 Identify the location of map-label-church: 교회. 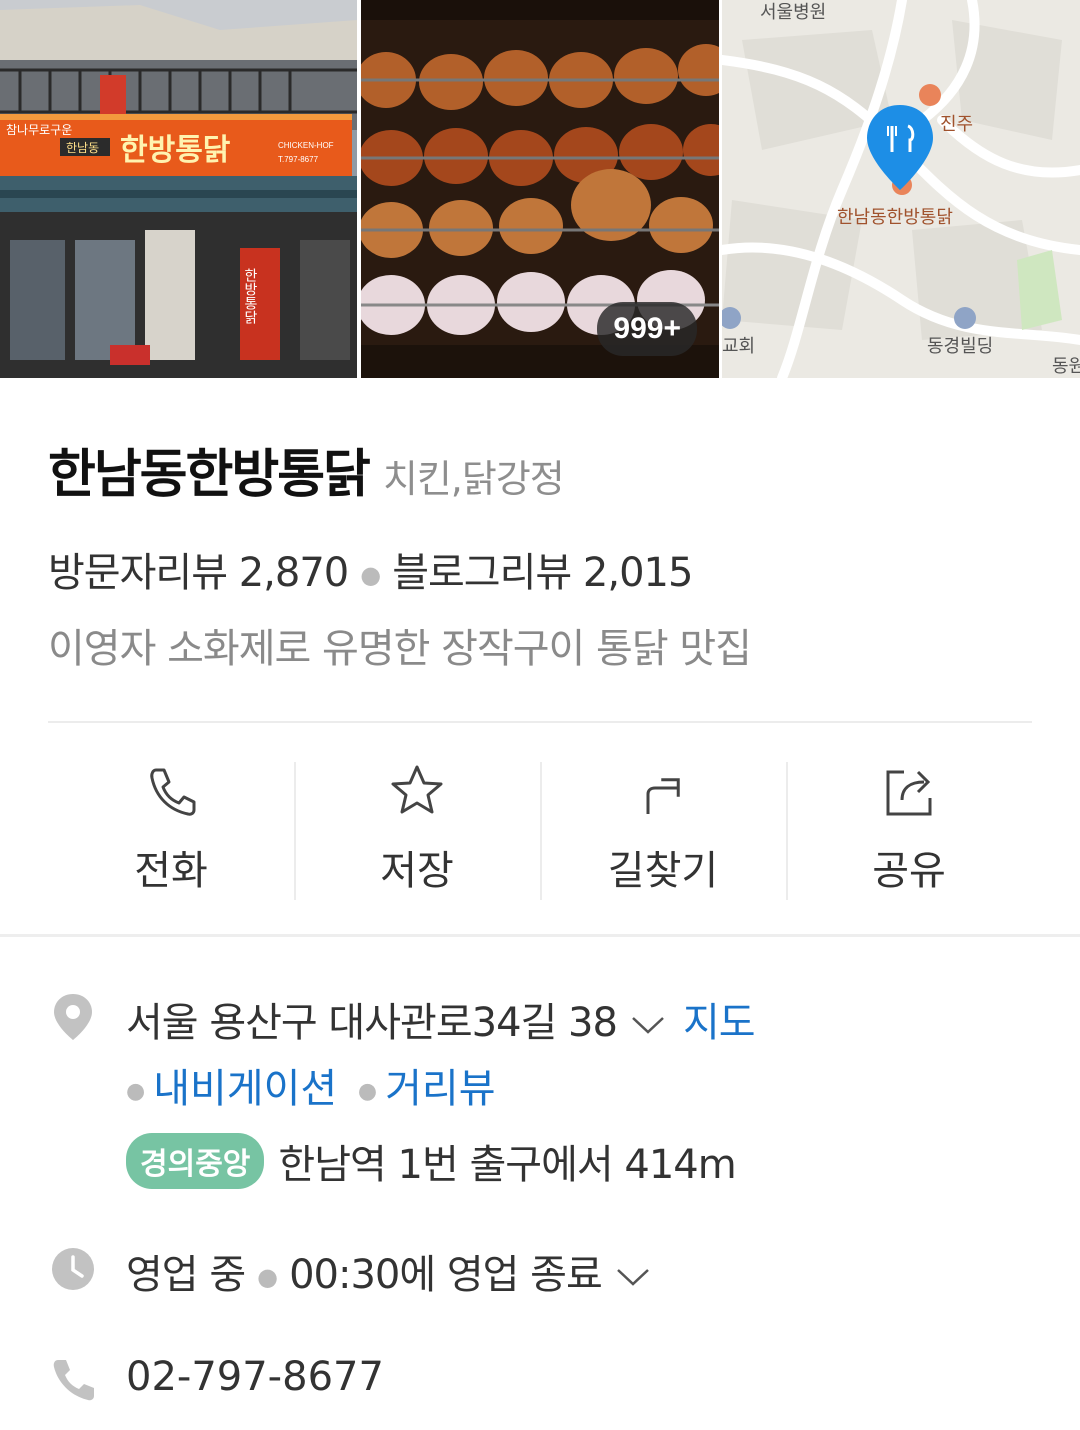
(738, 346).